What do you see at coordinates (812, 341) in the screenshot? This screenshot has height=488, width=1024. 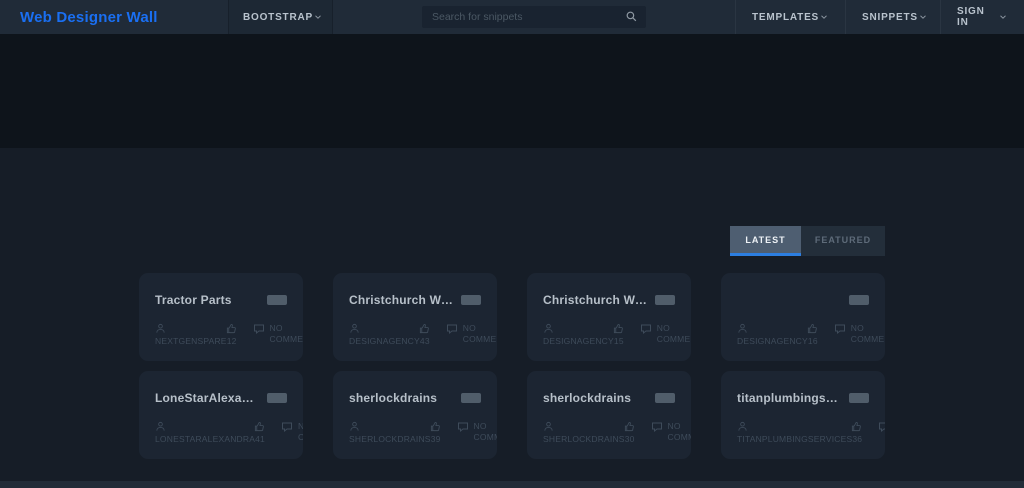 I see `card-likes-count: 16` at bounding box center [812, 341].